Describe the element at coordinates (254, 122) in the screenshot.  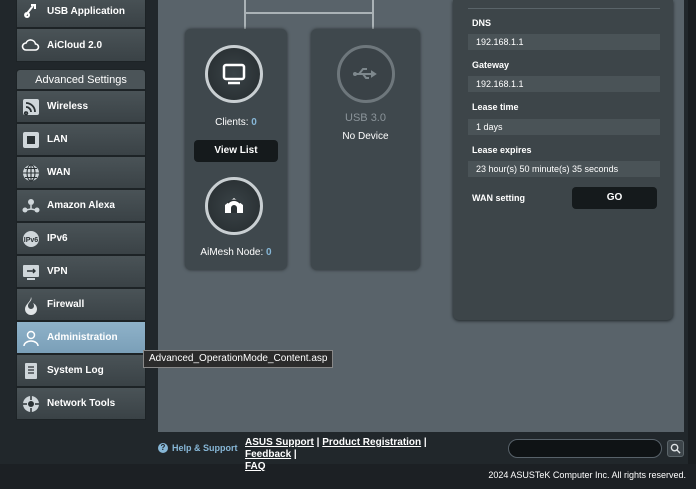
I see `clients-count: 0` at that location.